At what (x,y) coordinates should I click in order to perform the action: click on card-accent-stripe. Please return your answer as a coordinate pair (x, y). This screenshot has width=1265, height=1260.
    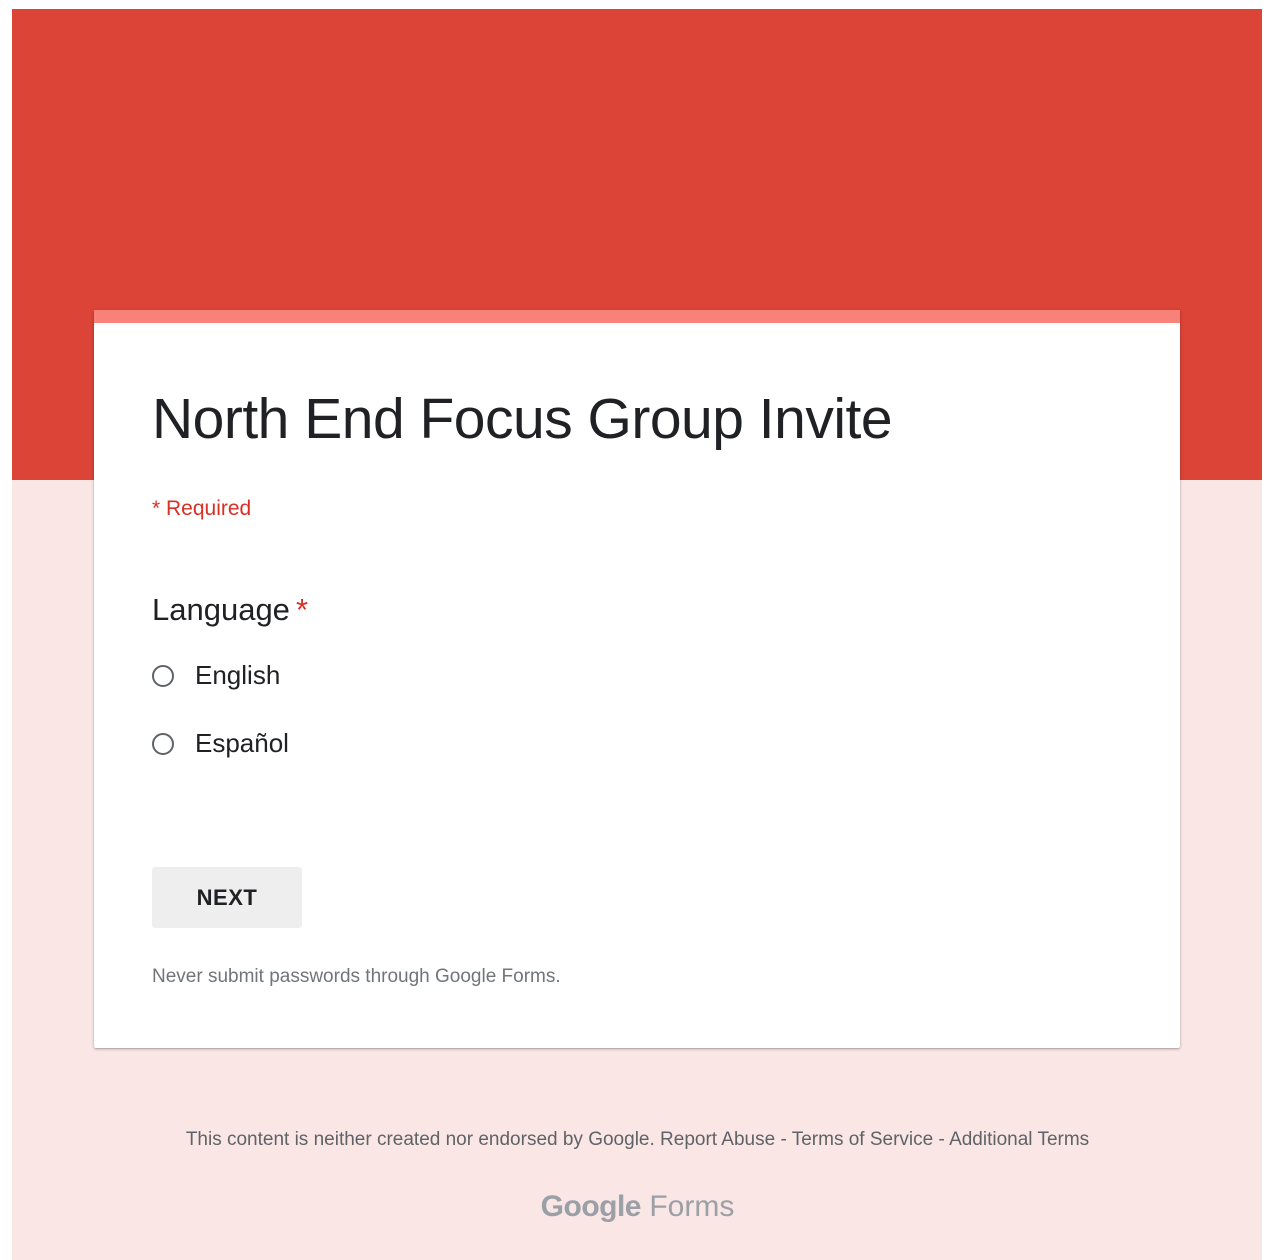
    Looking at the image, I should click on (637, 316).